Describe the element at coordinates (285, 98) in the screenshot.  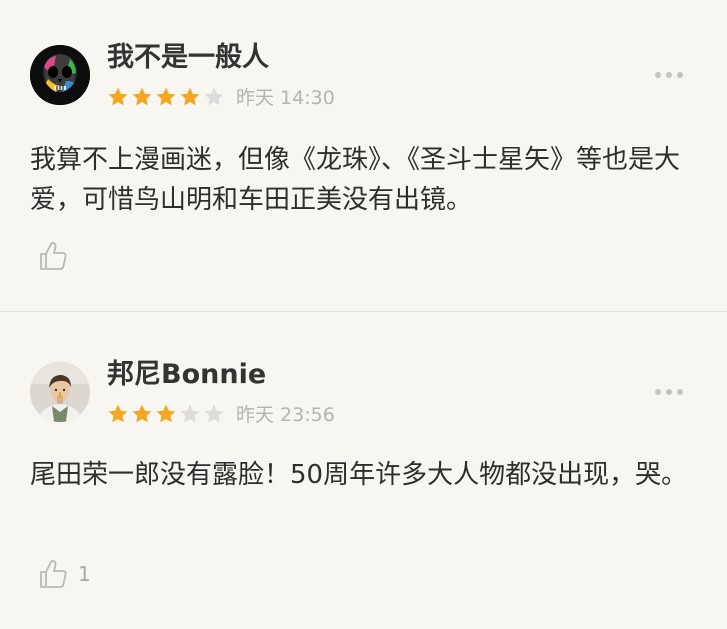
I see `timestamp: 昨天 14:30` at that location.